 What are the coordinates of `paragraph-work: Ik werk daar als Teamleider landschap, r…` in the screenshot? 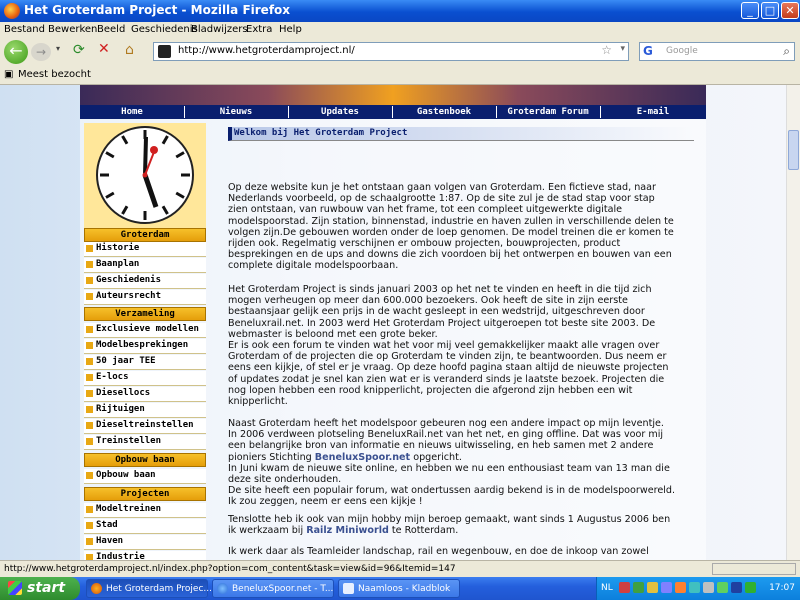 It's located at (438, 551).